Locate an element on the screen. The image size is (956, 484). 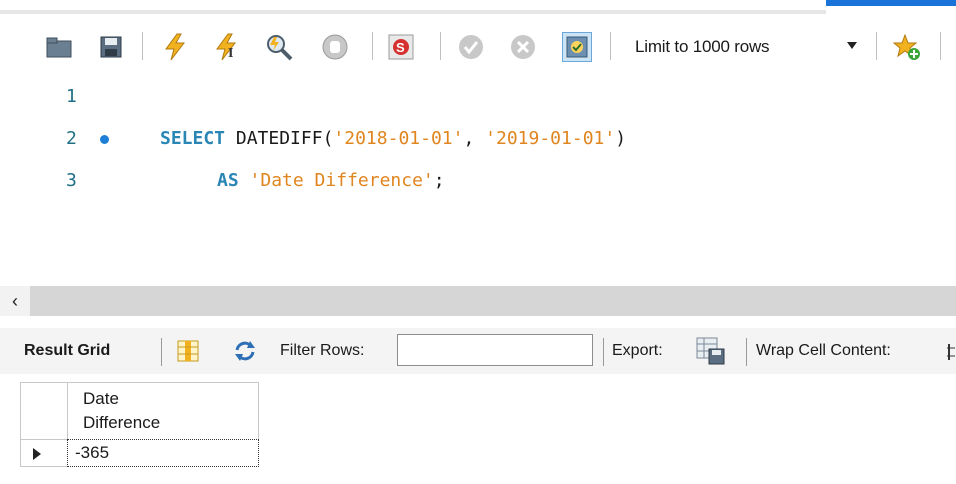
svg-text: I is located at coordinates (230, 53).